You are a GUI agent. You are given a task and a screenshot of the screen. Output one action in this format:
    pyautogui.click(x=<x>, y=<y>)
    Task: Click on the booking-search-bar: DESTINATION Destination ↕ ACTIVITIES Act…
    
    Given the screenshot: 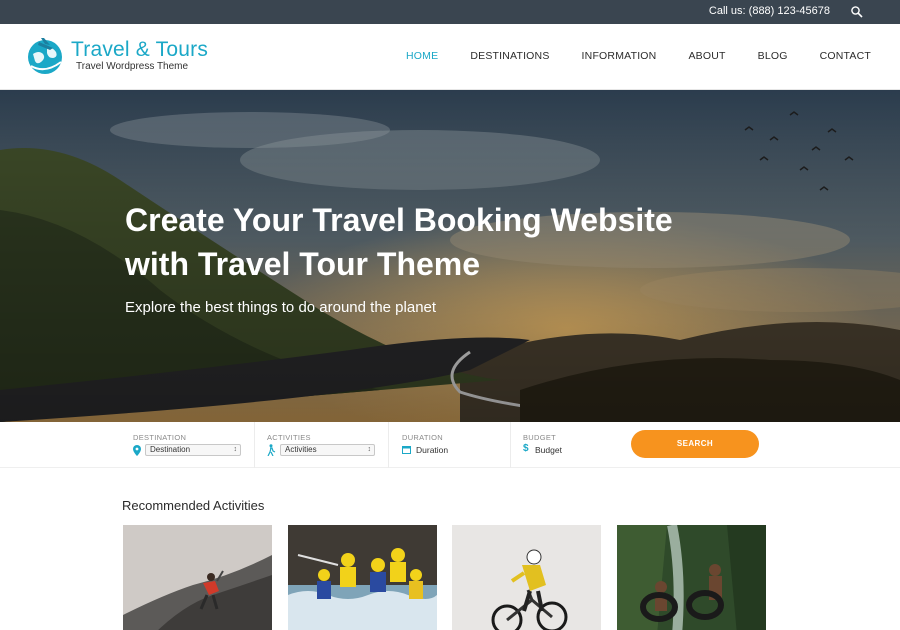 What is the action you would take?
    pyautogui.click(x=450, y=445)
    